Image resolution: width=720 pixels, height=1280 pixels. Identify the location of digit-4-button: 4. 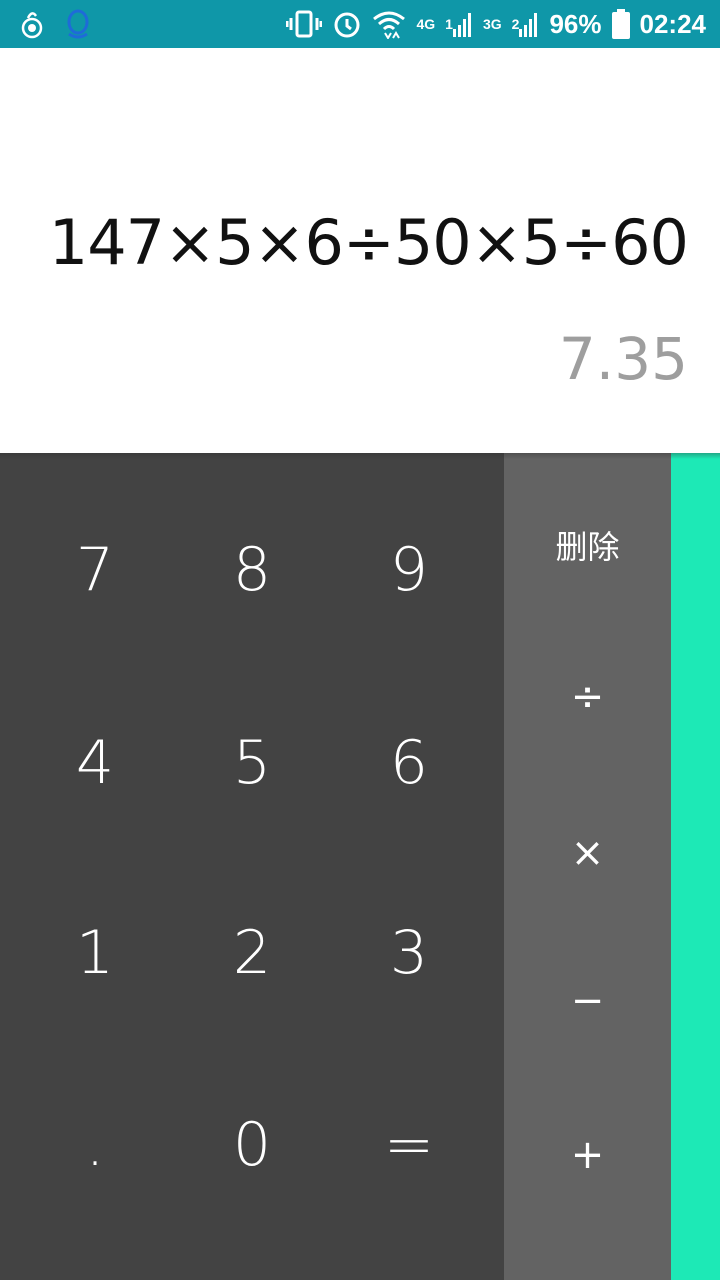
(95, 763).